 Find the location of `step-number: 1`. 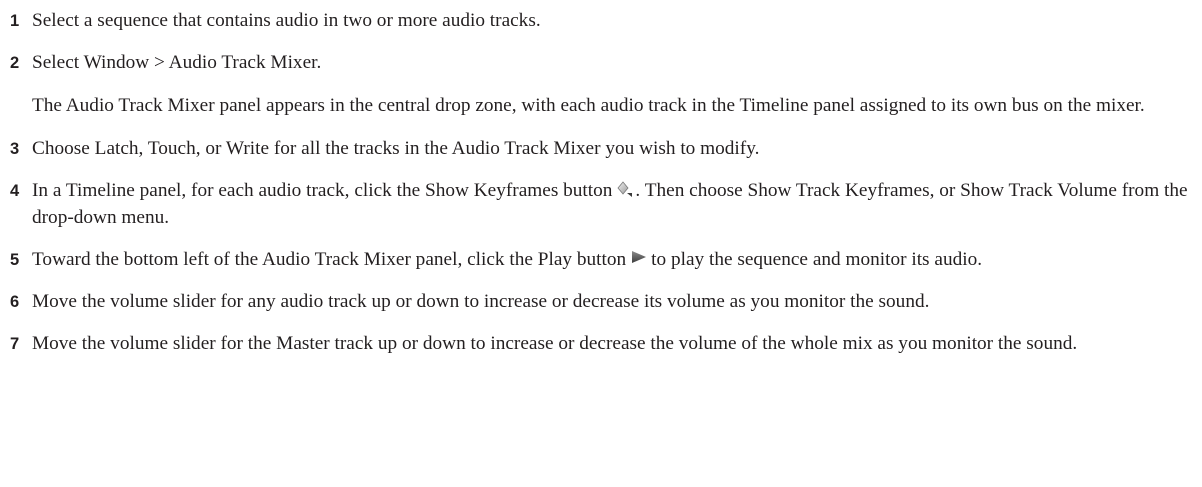

step-number: 1 is located at coordinates (15, 21).